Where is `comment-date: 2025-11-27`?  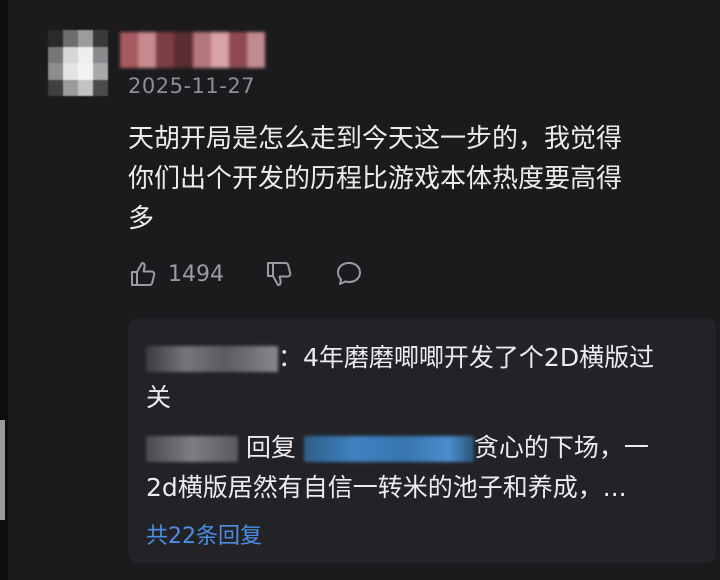
comment-date: 2025-11-27 is located at coordinates (192, 86).